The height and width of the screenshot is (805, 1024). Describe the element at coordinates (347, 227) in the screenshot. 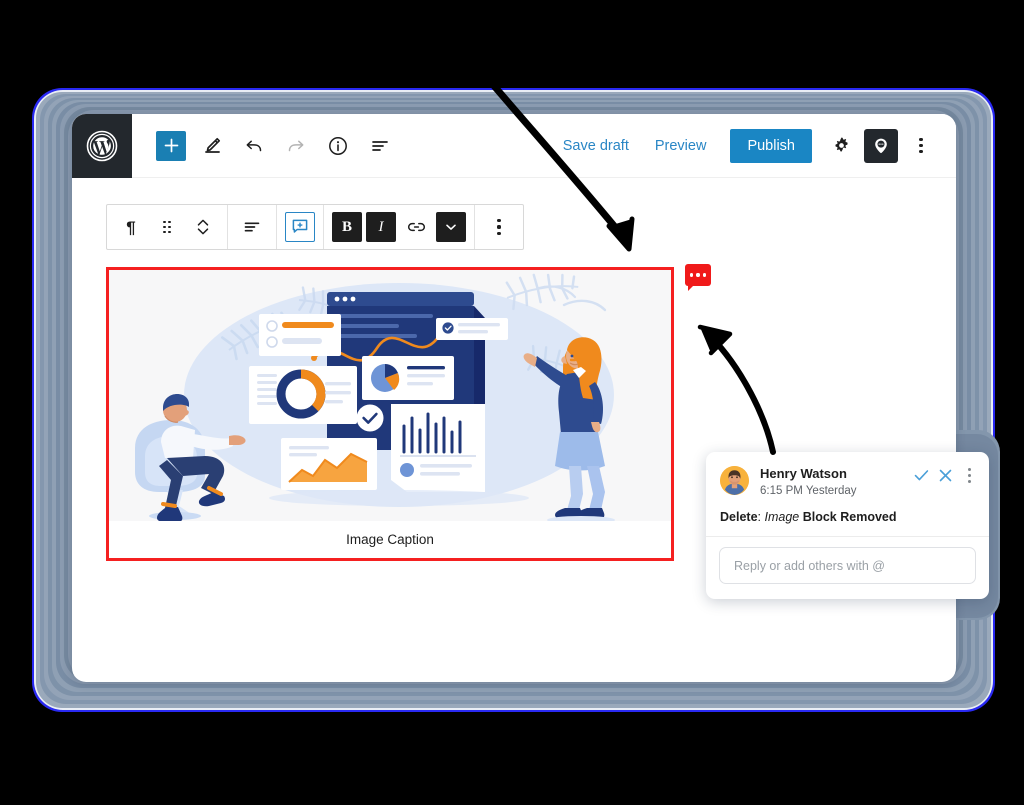

I see `bold-icon: B` at that location.